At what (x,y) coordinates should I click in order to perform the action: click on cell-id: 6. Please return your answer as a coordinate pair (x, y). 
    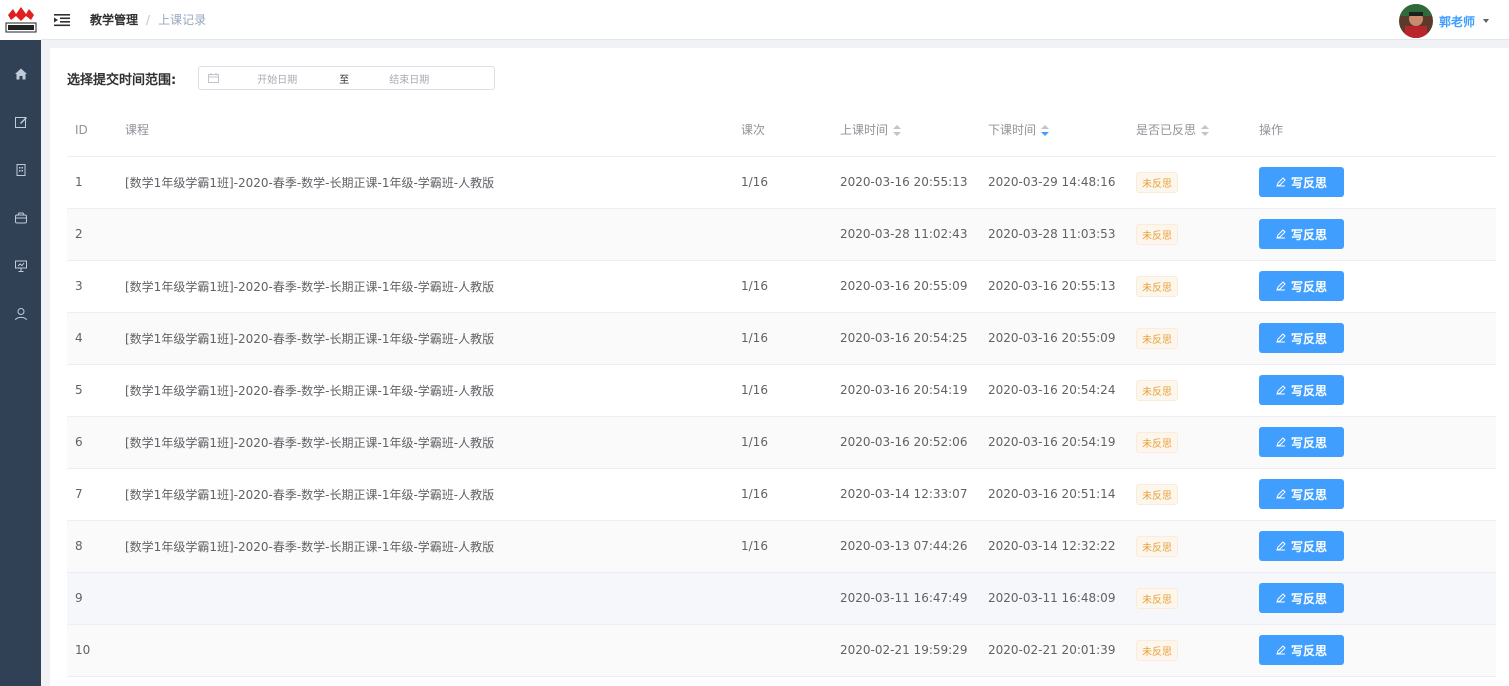
    Looking at the image, I should click on (96, 442).